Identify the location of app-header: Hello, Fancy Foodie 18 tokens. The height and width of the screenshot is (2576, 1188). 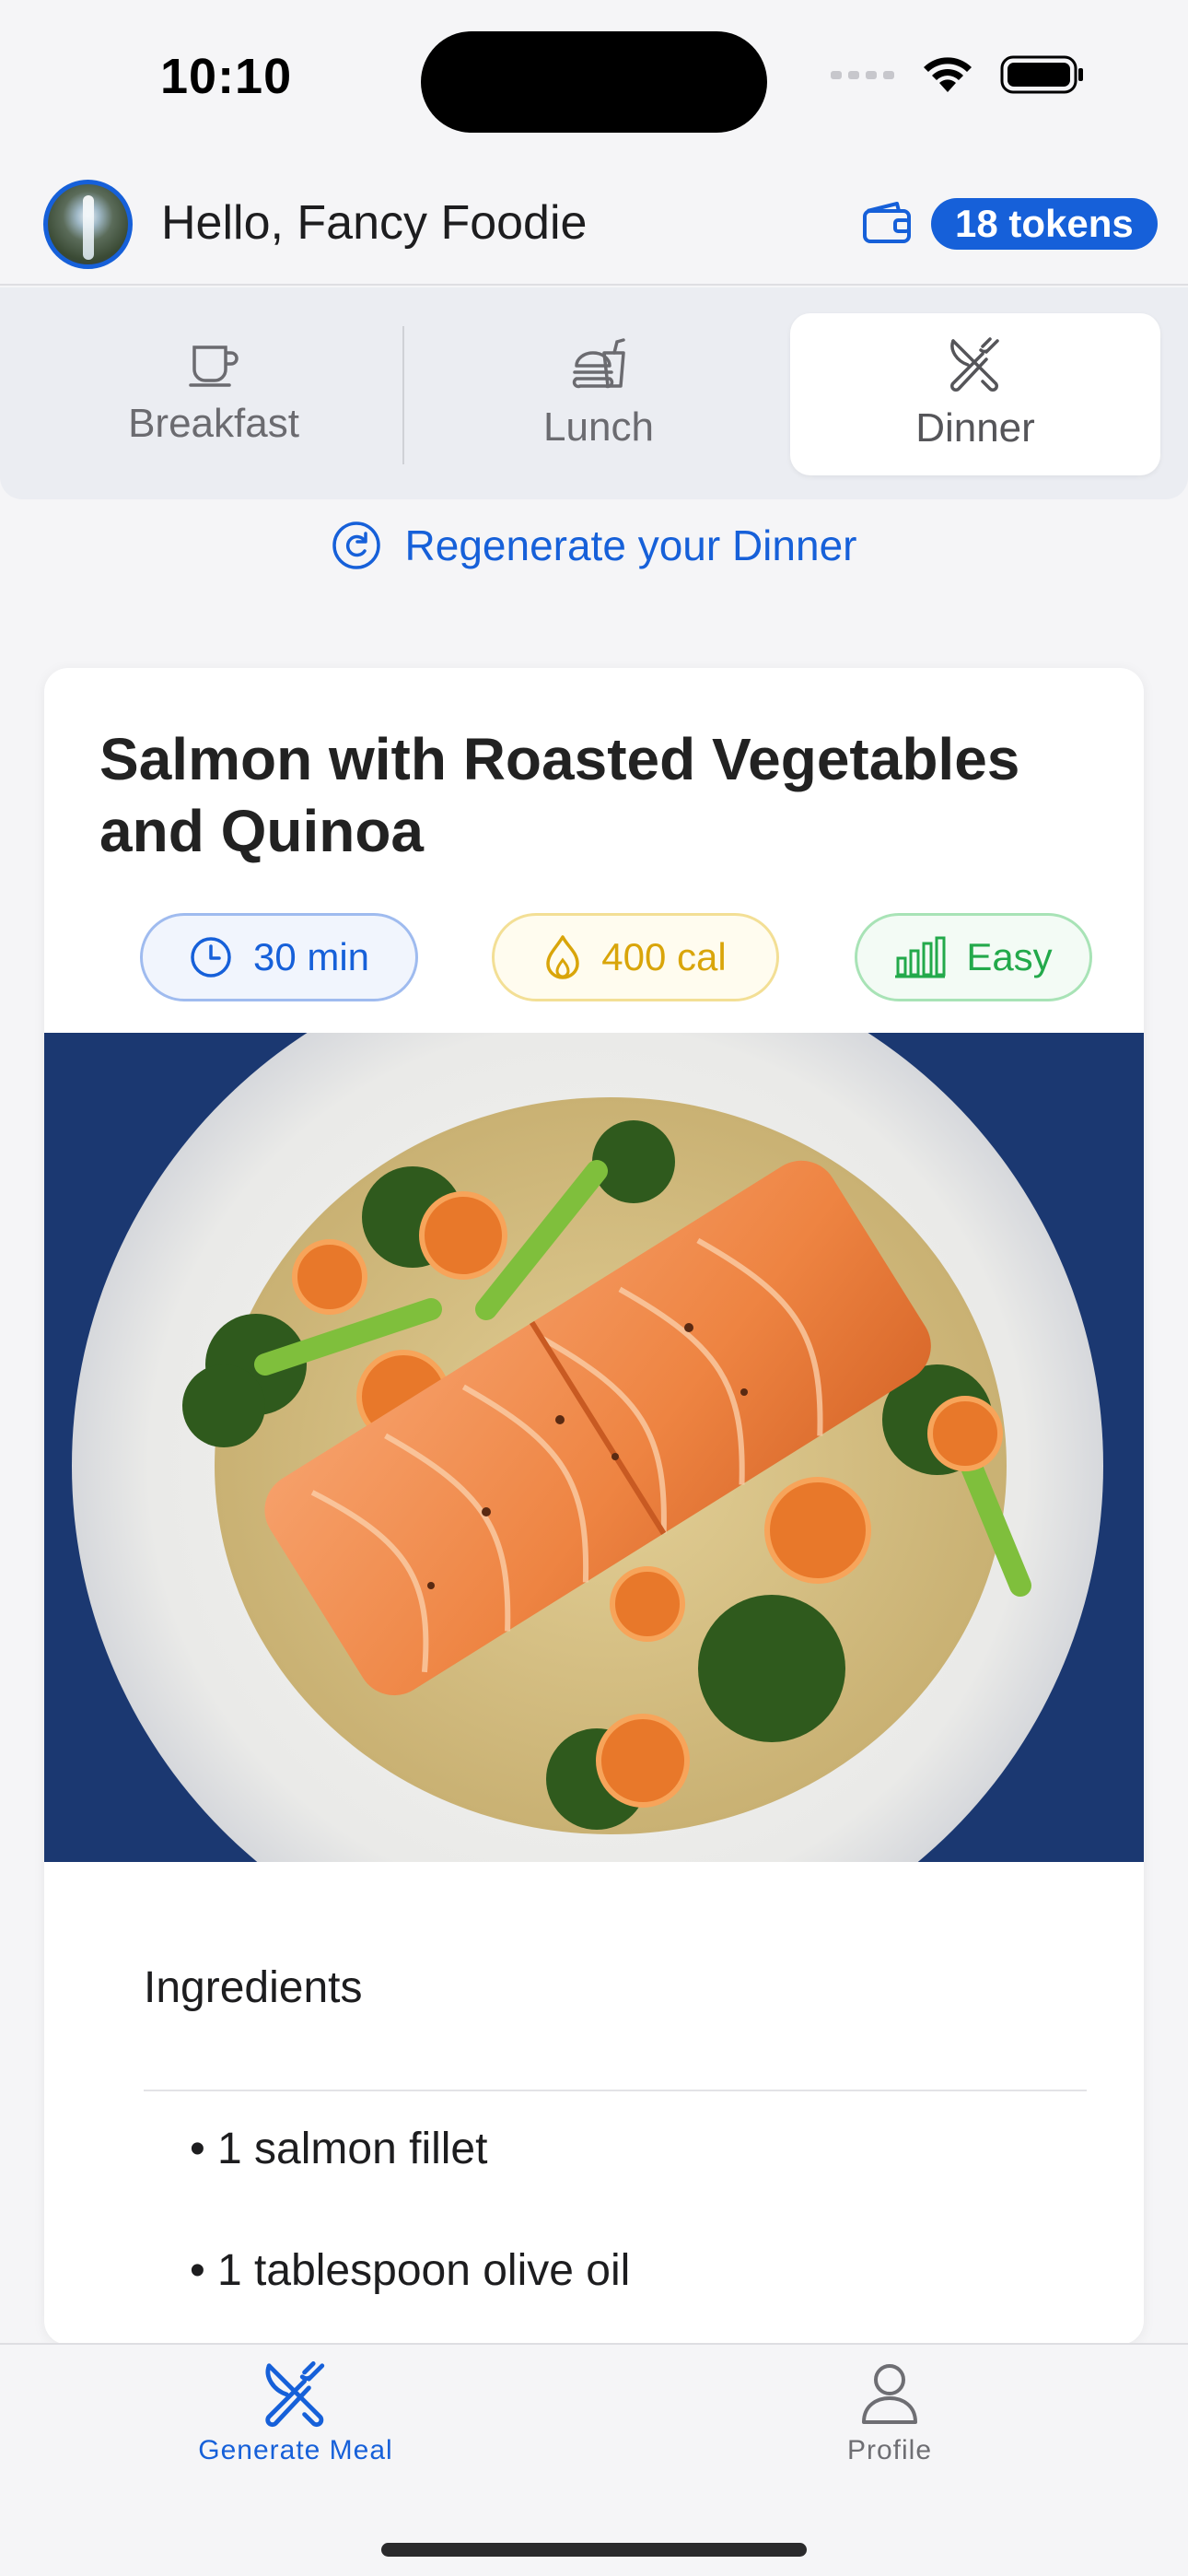
(594, 223).